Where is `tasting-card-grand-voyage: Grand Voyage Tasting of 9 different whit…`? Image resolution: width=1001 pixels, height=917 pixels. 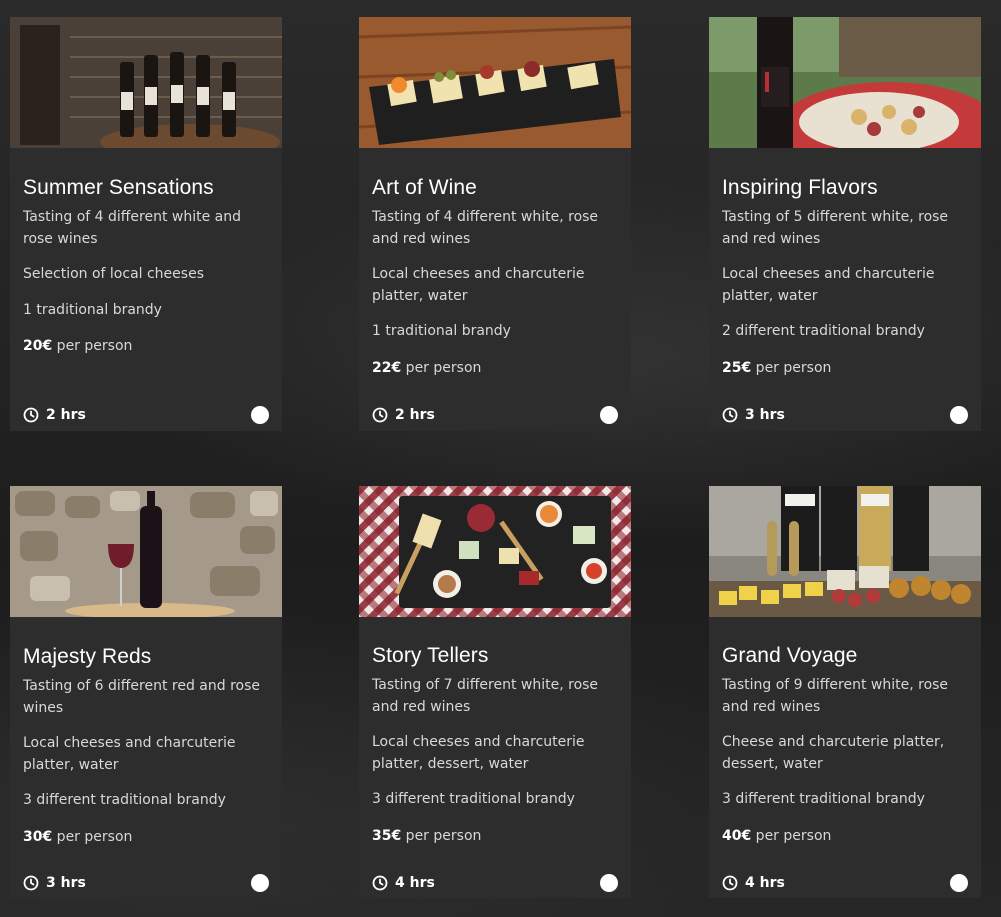 tasting-card-grand-voyage: Grand Voyage Tasting of 9 different whit… is located at coordinates (845, 692).